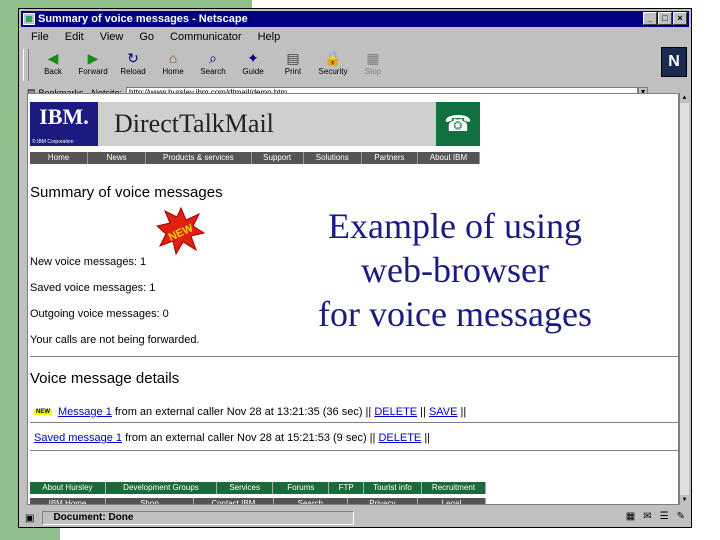 The image size is (720, 540). What do you see at coordinates (68, 501) in the screenshot?
I see `nav-link: IBM Home` at bounding box center [68, 501].